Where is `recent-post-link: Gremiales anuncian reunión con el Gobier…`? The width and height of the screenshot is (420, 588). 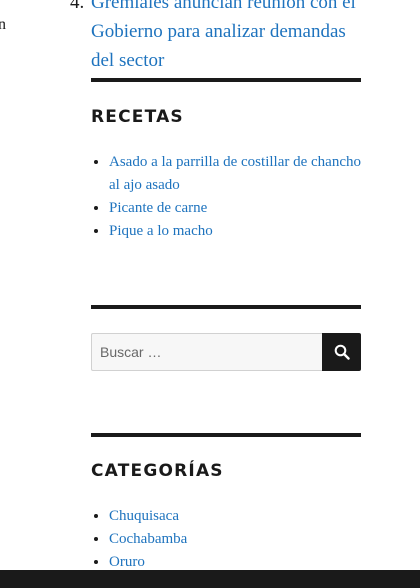 recent-post-link: Gremiales anuncian reunión con el Gobier… is located at coordinates (223, 35).